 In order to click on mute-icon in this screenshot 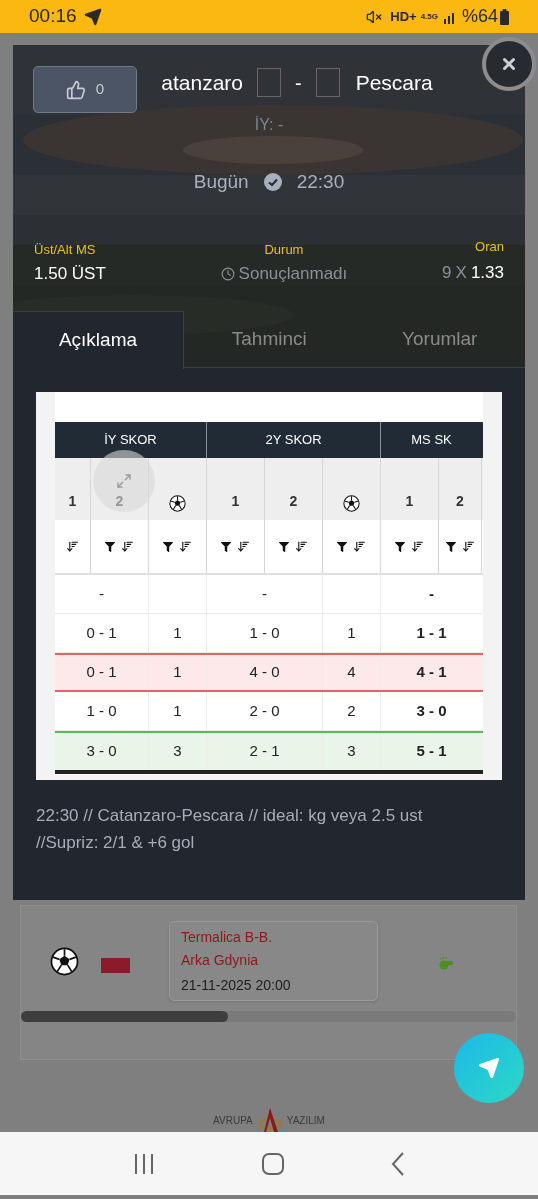, I will do `click(374, 16)`.